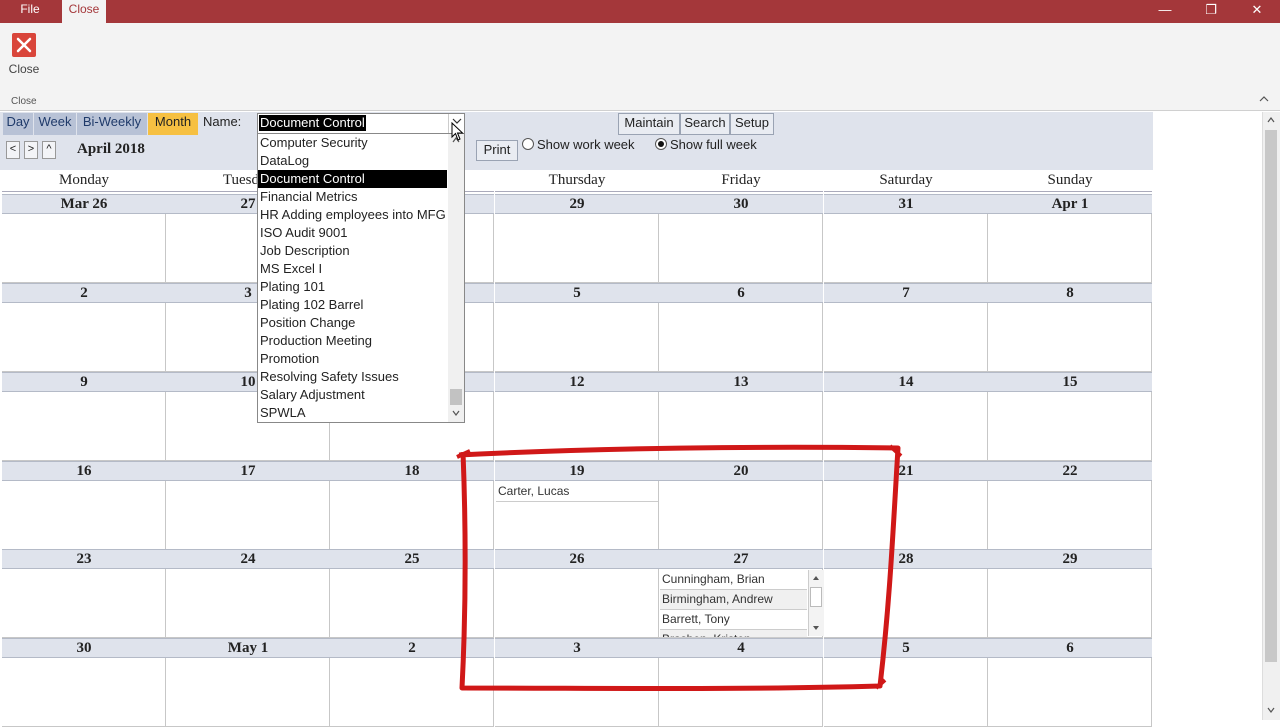 This screenshot has height=727, width=1280. I want to click on date-header: 26, so click(577, 559).